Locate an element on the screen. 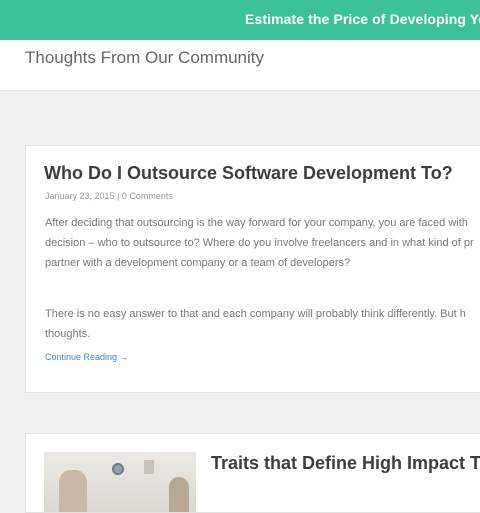  page-header: Thoughts From Our Community is located at coordinates (240, 65).